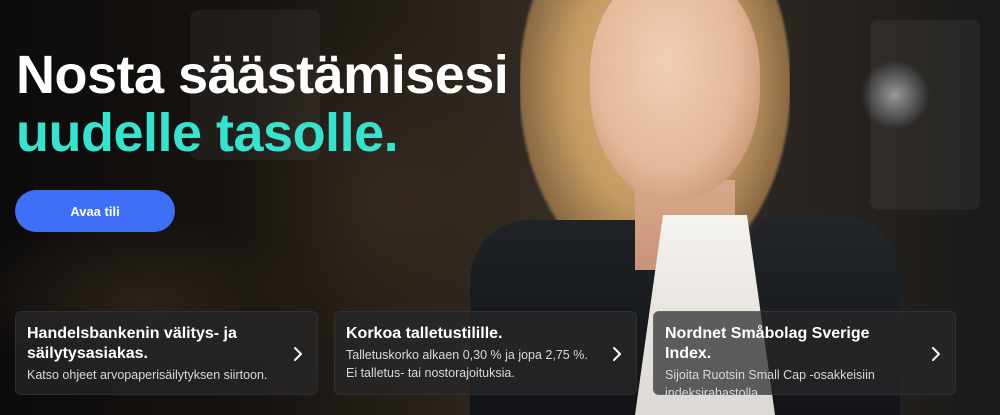  Describe the element at coordinates (207, 133) in the screenshot. I see `hero-headline-line2: uudelle tasolle.` at that location.